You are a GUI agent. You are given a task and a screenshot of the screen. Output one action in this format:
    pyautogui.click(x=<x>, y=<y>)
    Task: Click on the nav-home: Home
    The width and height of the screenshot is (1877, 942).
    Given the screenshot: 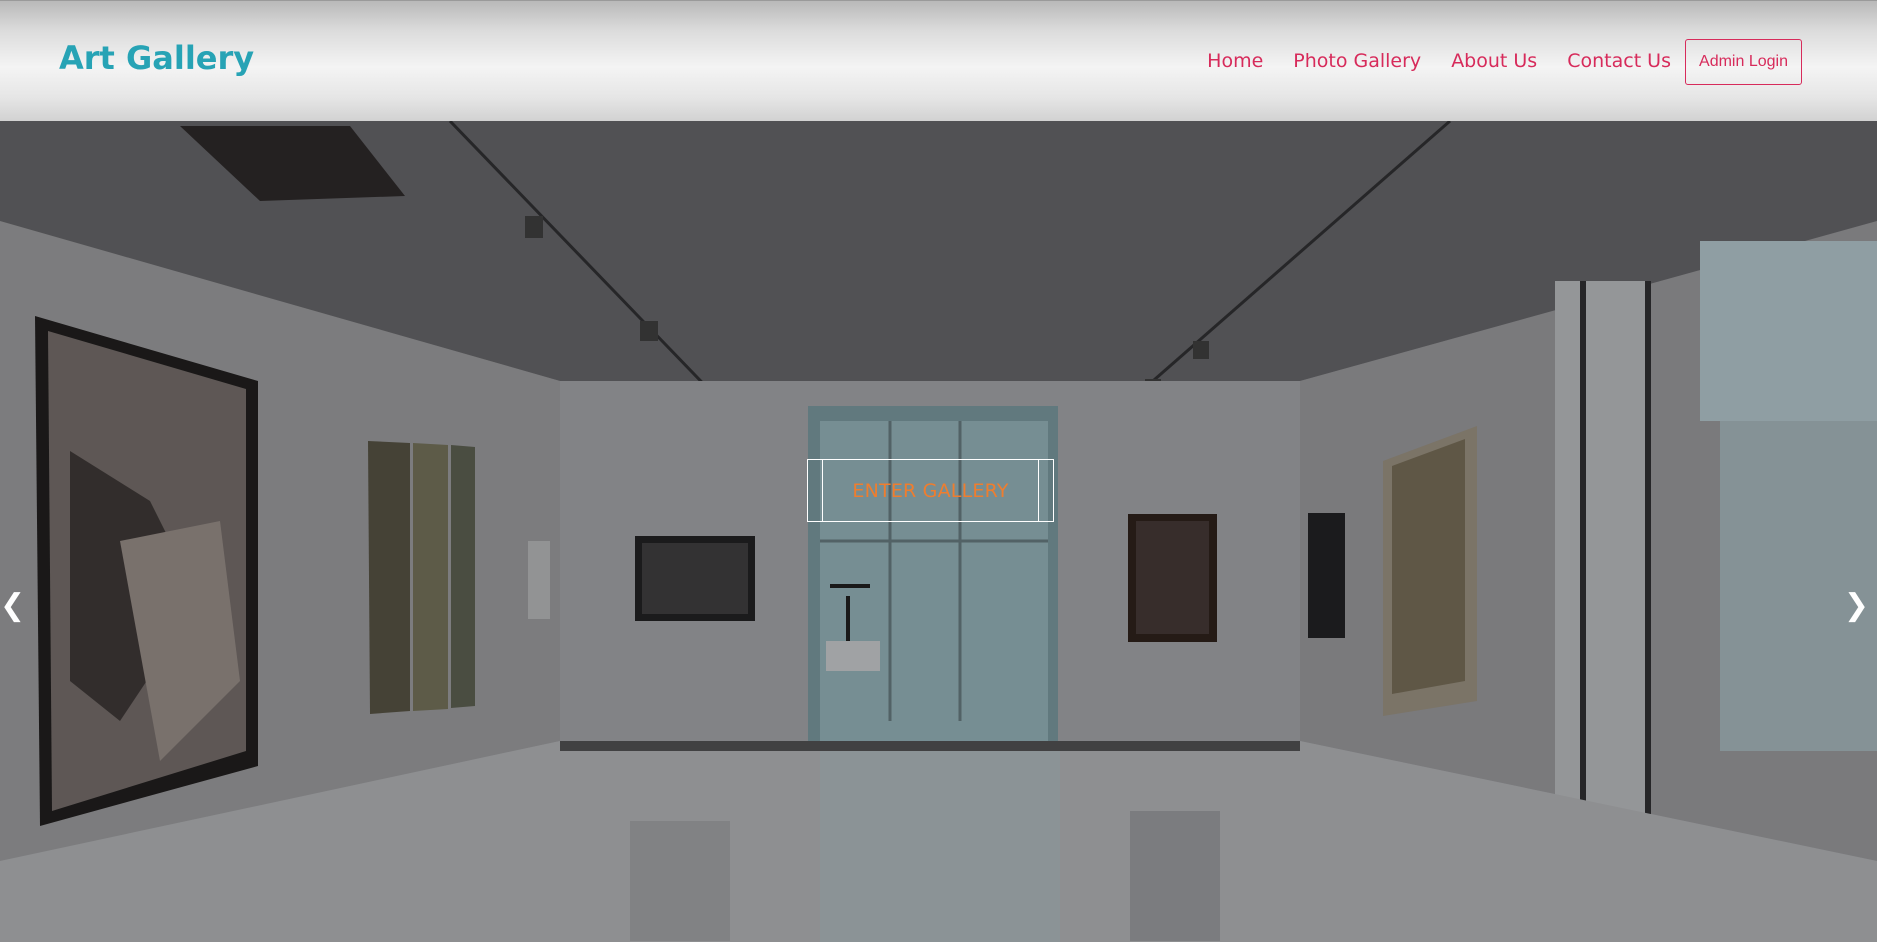 What is the action you would take?
    pyautogui.click(x=1235, y=61)
    